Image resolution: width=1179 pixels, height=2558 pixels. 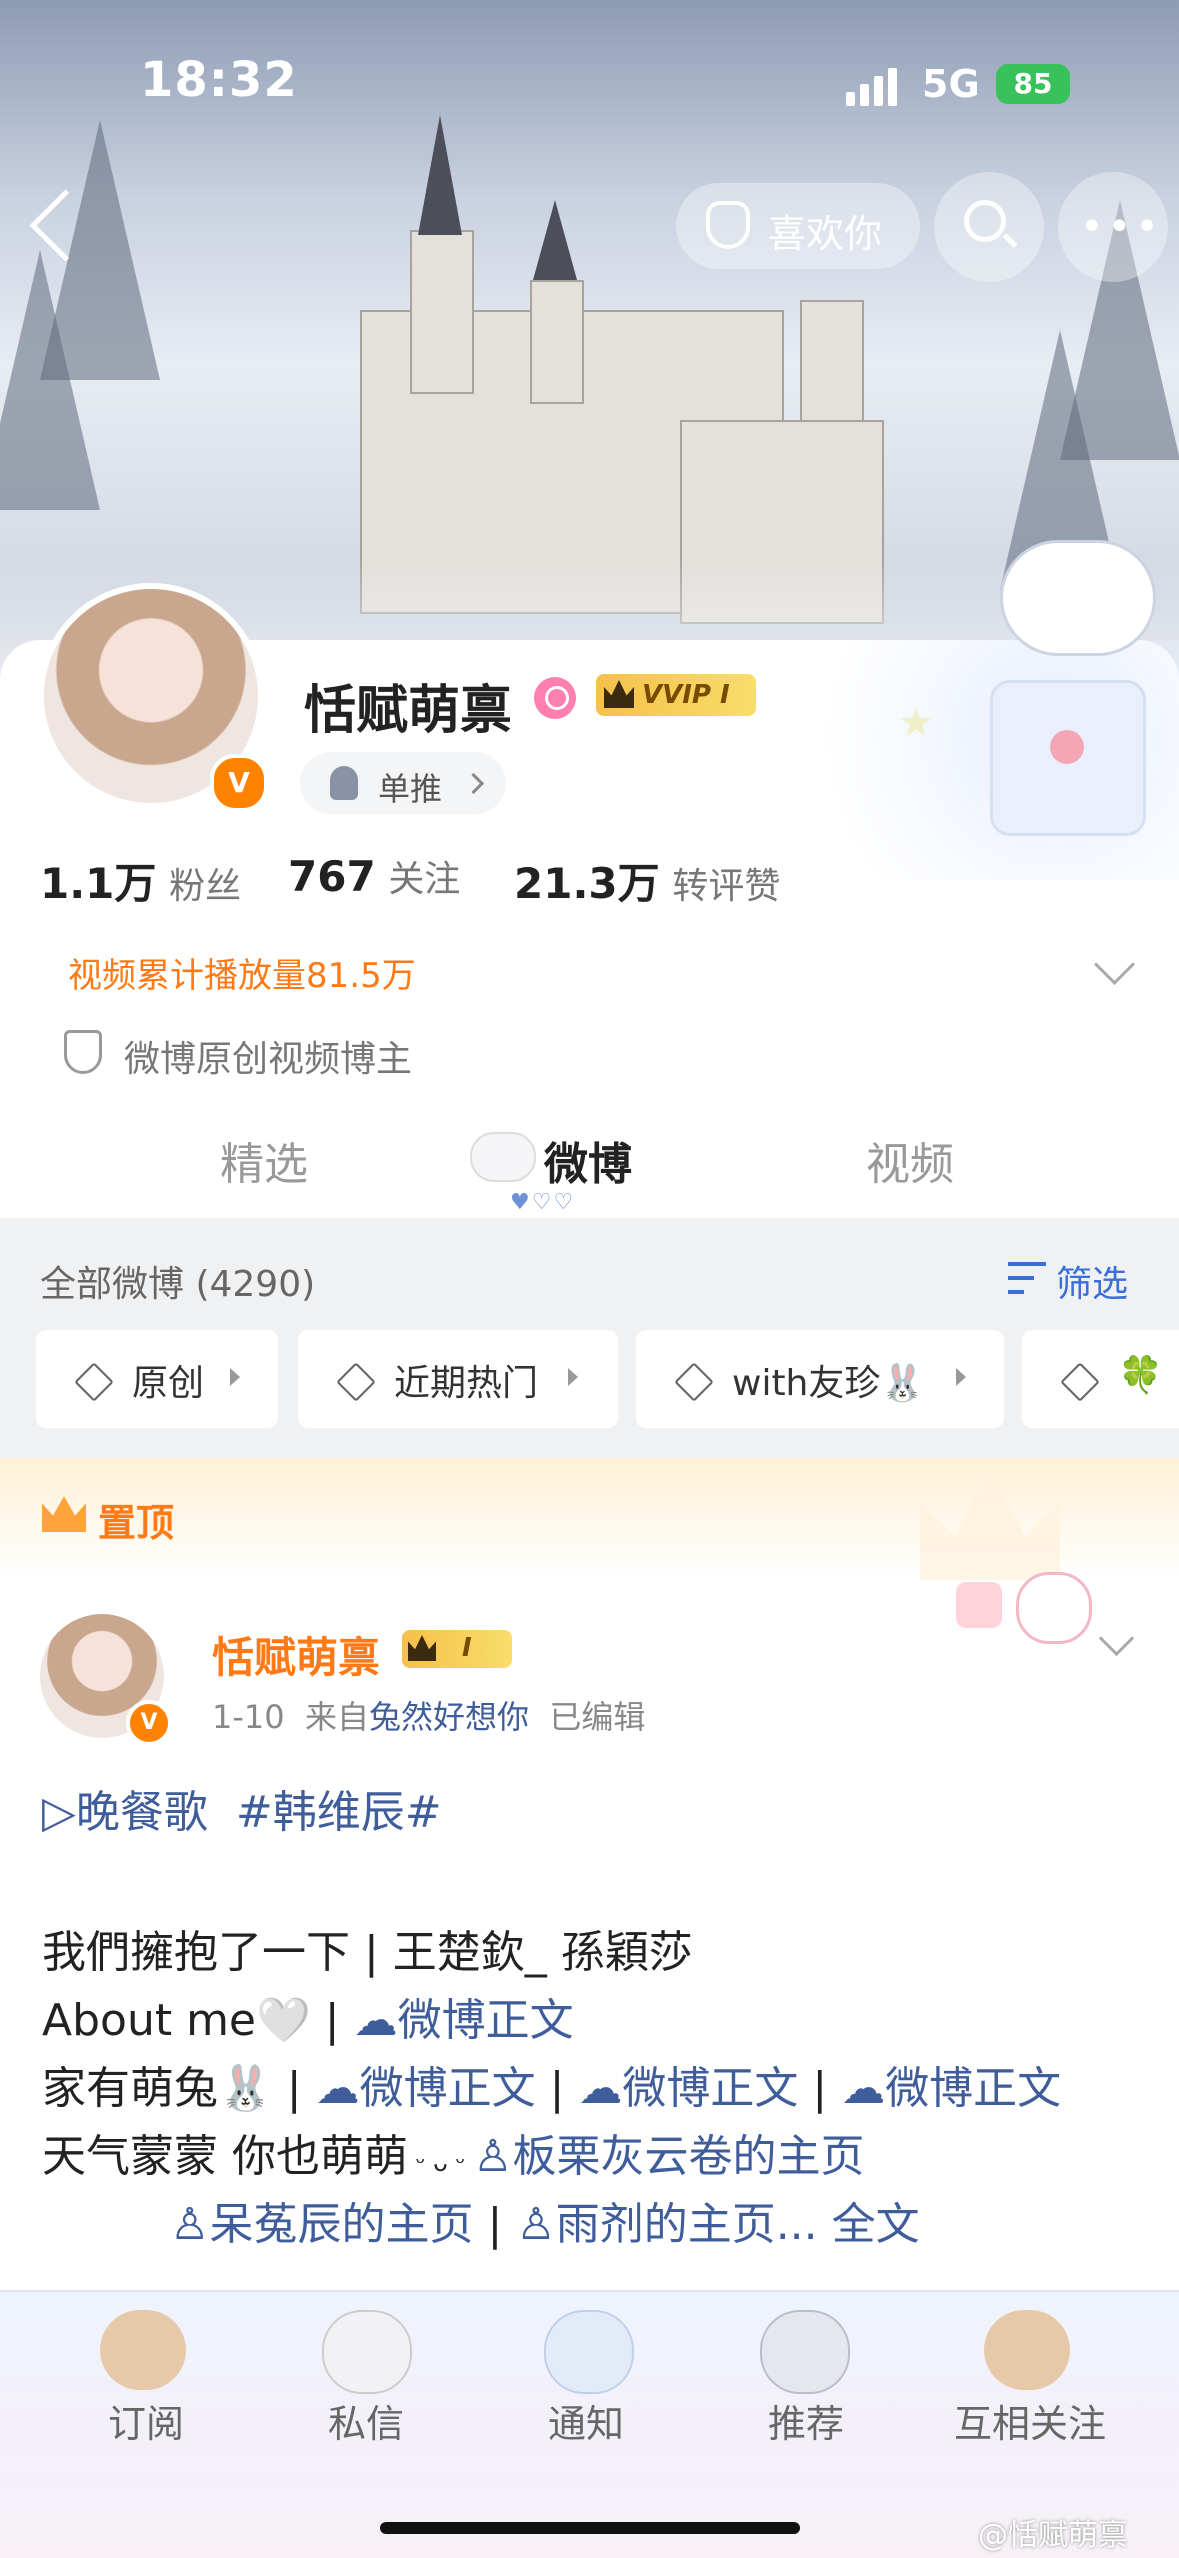 I want to click on status-bar: 18:32 5G 85, so click(x=589, y=85).